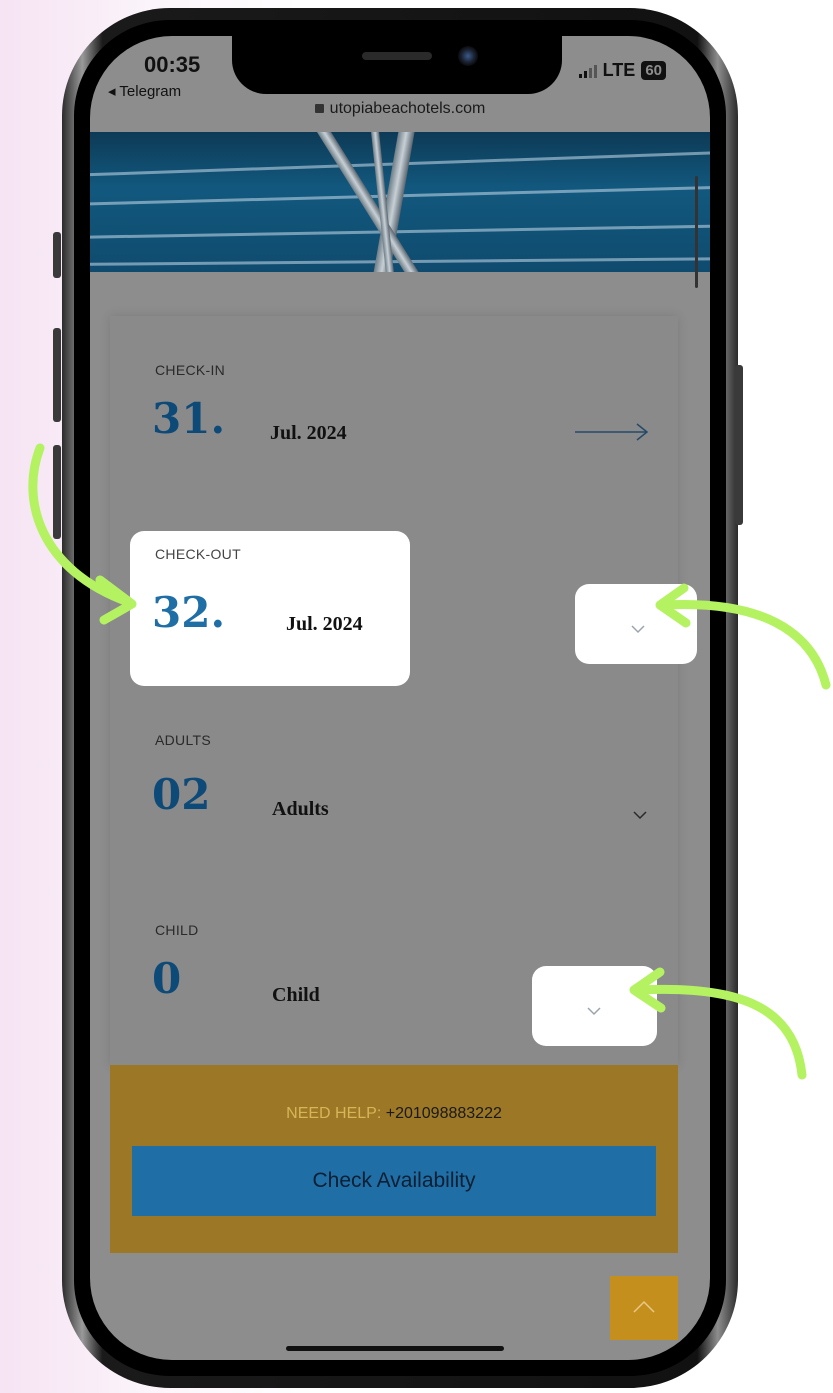 The width and height of the screenshot is (833, 1393). I want to click on arrow-right-icon, so click(612, 432).